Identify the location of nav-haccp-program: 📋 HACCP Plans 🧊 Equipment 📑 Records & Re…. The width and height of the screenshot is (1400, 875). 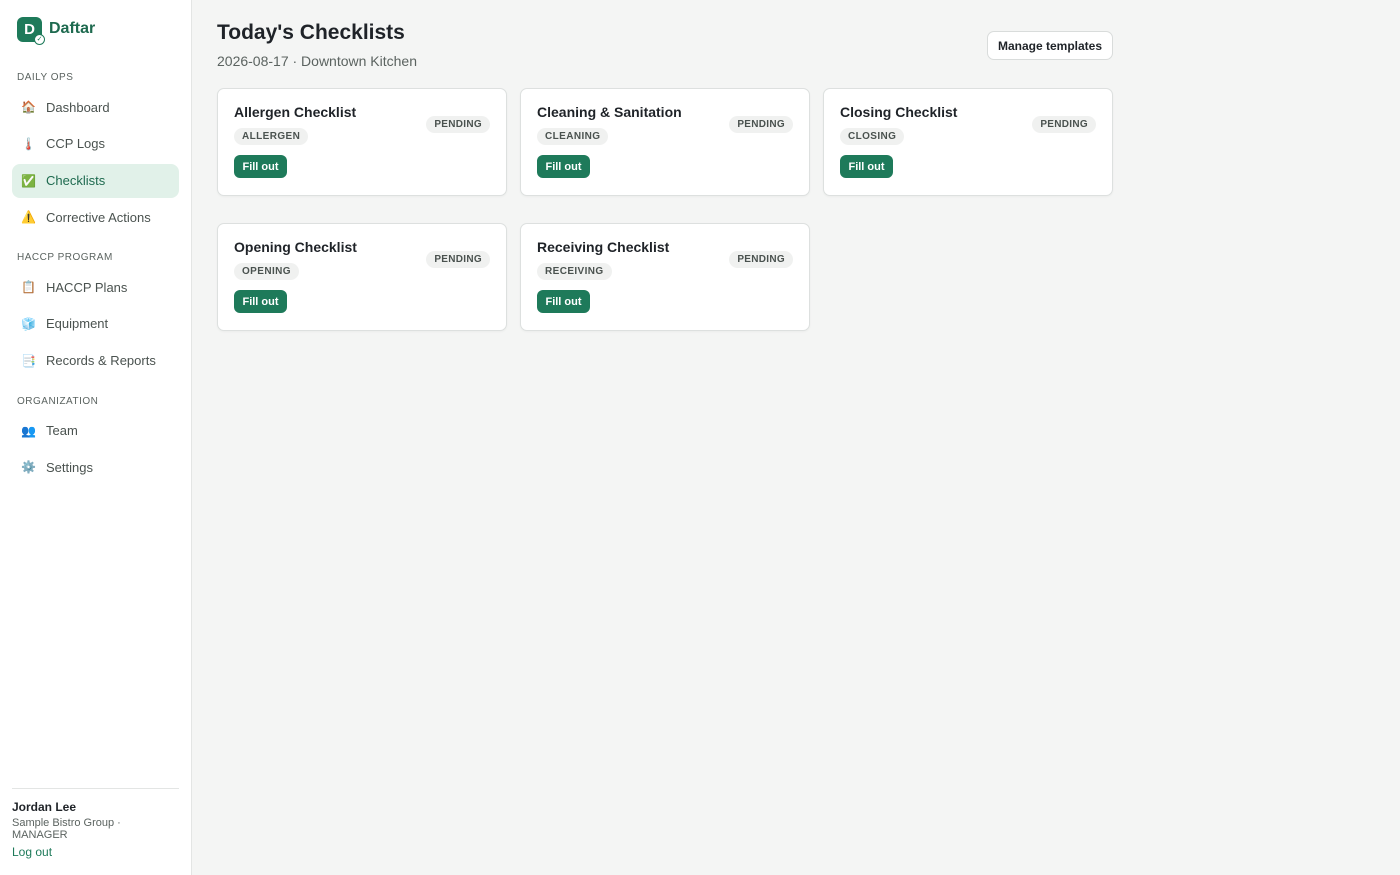
(95, 325).